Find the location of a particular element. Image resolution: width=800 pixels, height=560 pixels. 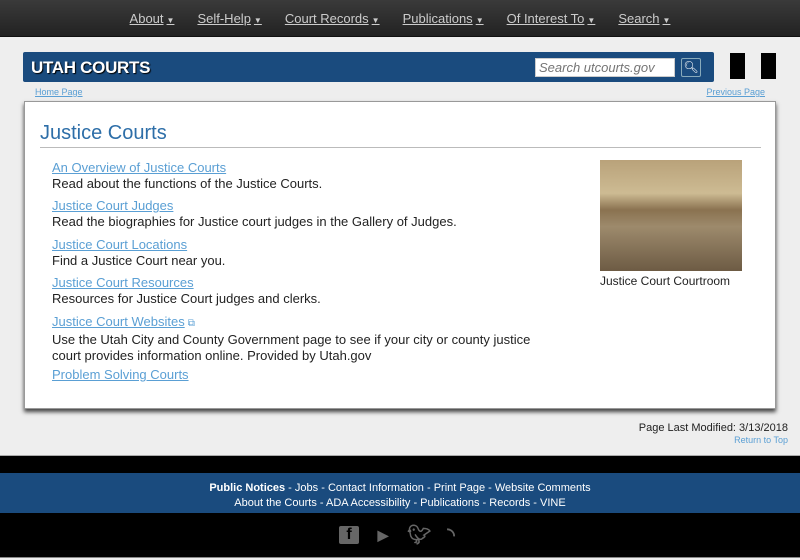

list-item: Problem Solving Courts is located at coordinates (120, 375).